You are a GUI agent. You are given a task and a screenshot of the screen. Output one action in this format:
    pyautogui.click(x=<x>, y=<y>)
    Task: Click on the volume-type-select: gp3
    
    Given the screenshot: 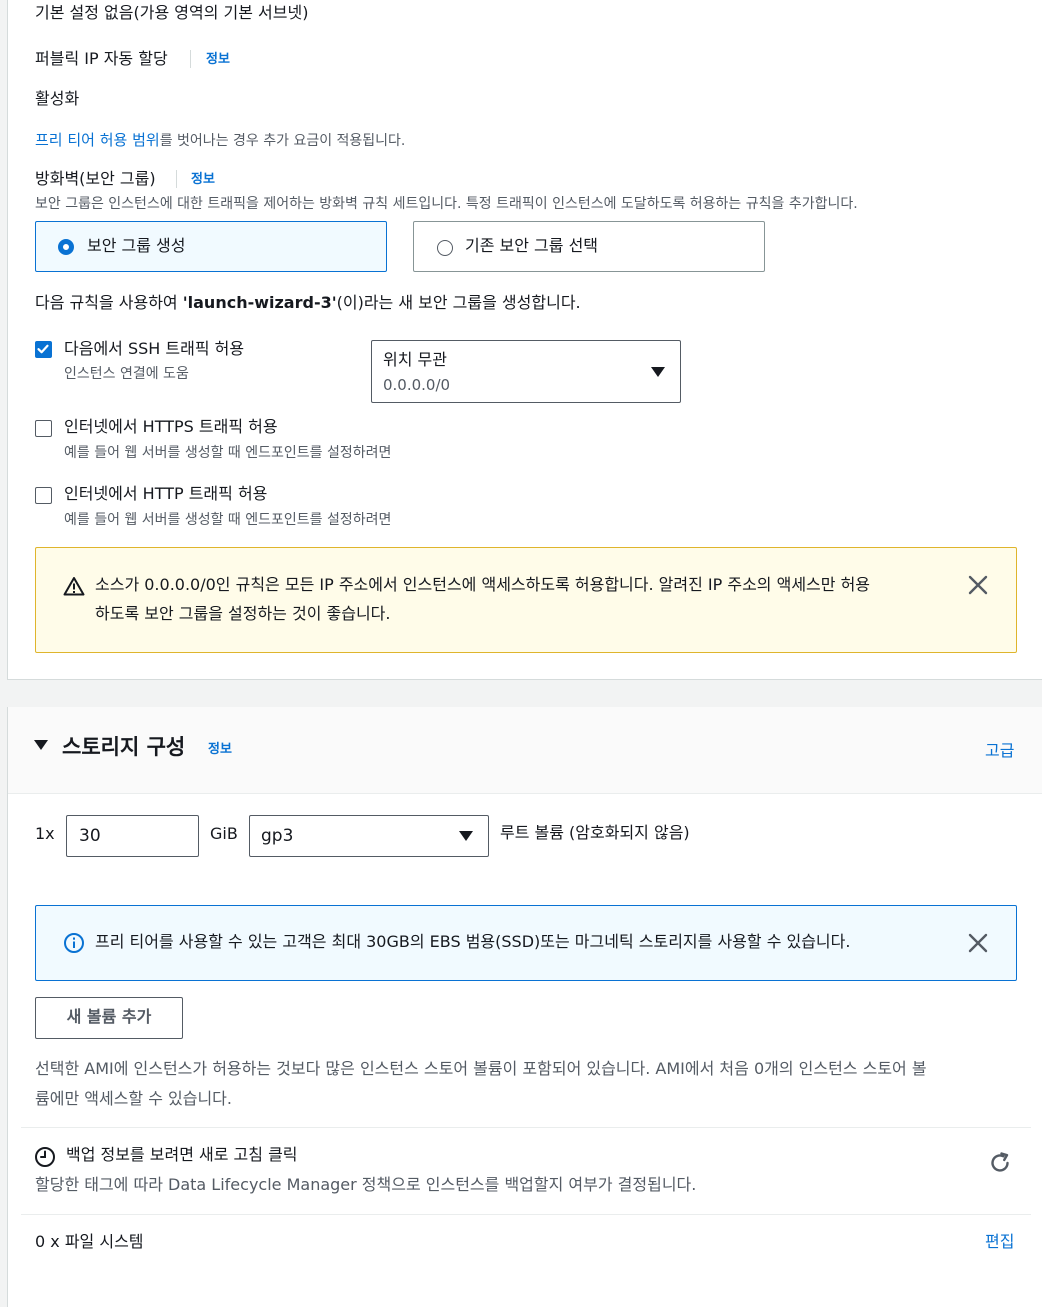 What is the action you would take?
    pyautogui.click(x=369, y=836)
    